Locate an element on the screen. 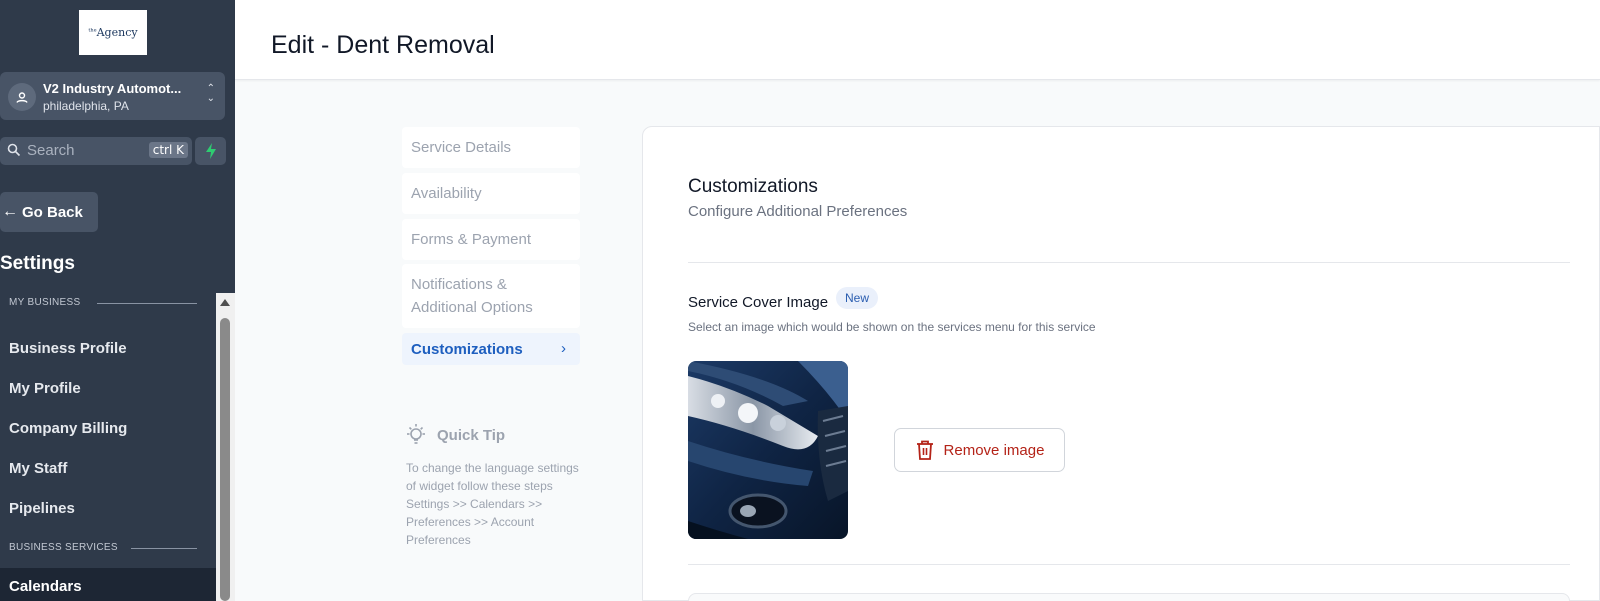 This screenshot has width=1600, height=601. next-section-box is located at coordinates (1129, 597).